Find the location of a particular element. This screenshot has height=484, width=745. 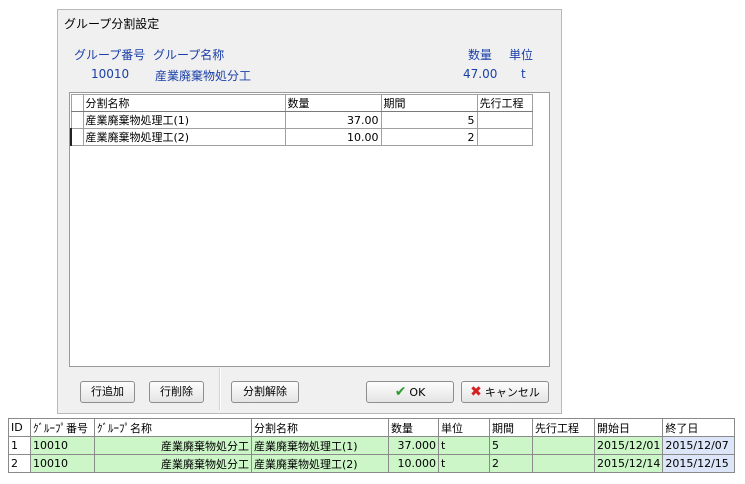

grid-row: 産業廃棄物処理工(1) 37.00 5 is located at coordinates (301, 120).